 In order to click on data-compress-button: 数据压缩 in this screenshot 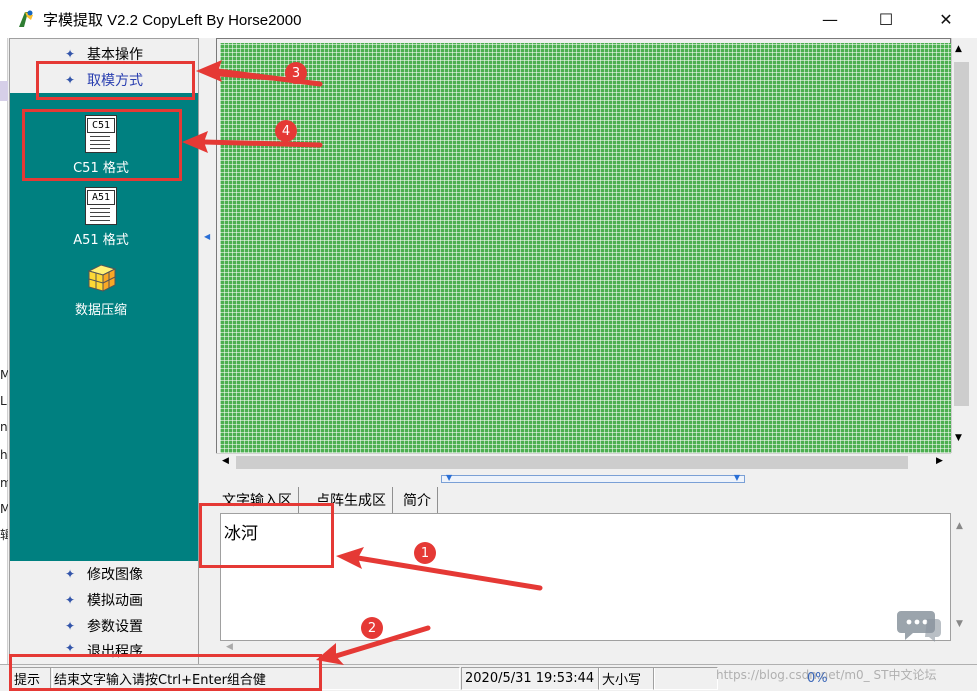, I will do `click(101, 288)`.